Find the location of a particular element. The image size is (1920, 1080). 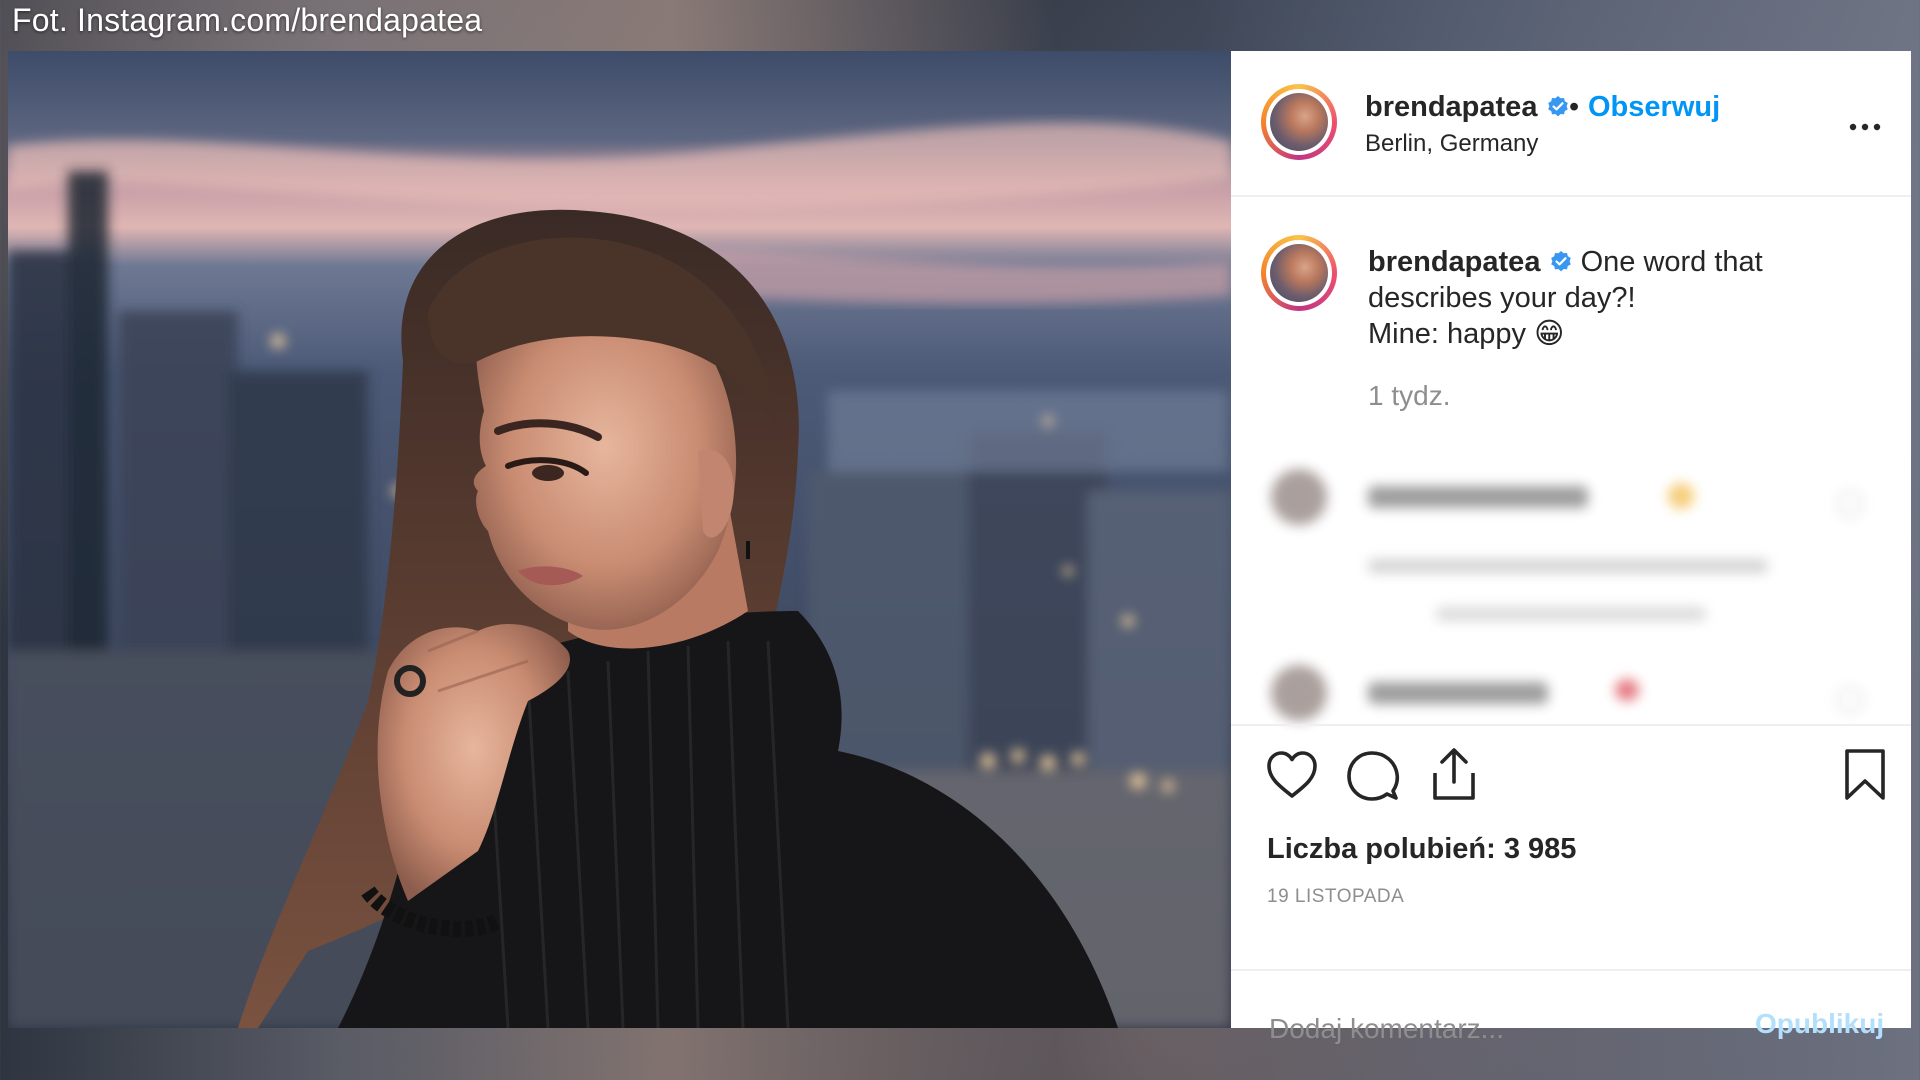

photo-credit: Fot. Instagram.com/brendapatea is located at coordinates (247, 20).